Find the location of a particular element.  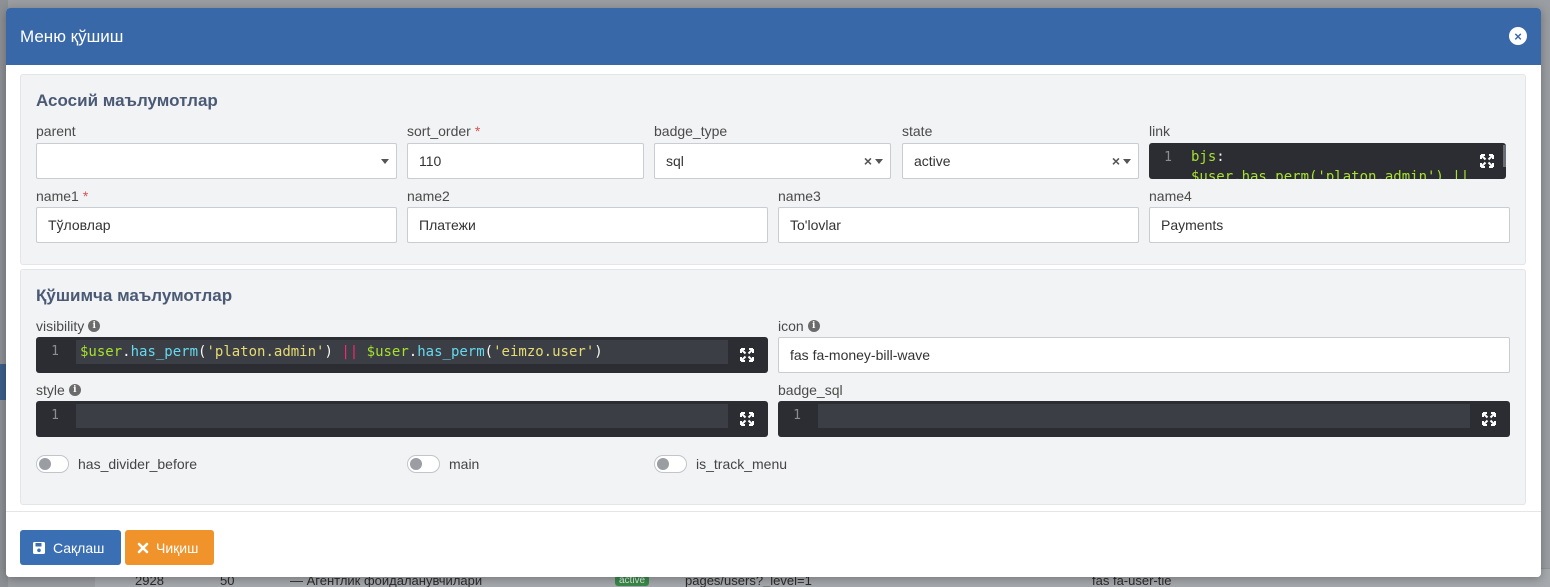

visibility-label: visibility i is located at coordinates (68, 326).